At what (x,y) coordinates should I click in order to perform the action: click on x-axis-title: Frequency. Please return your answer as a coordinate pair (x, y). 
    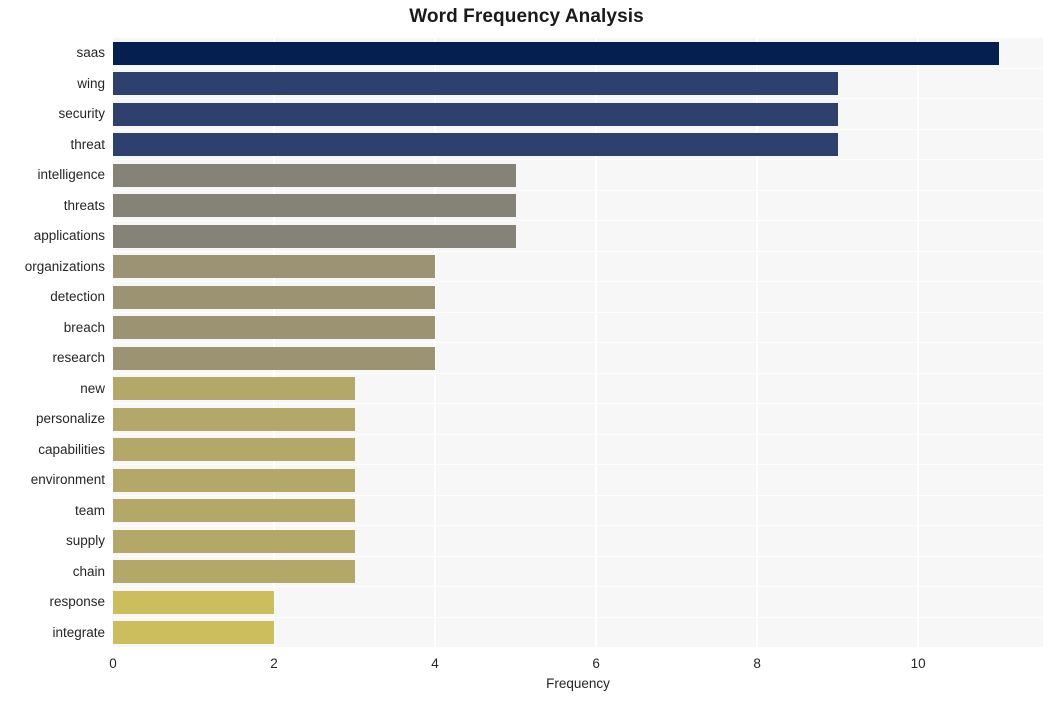
    Looking at the image, I should click on (578, 683).